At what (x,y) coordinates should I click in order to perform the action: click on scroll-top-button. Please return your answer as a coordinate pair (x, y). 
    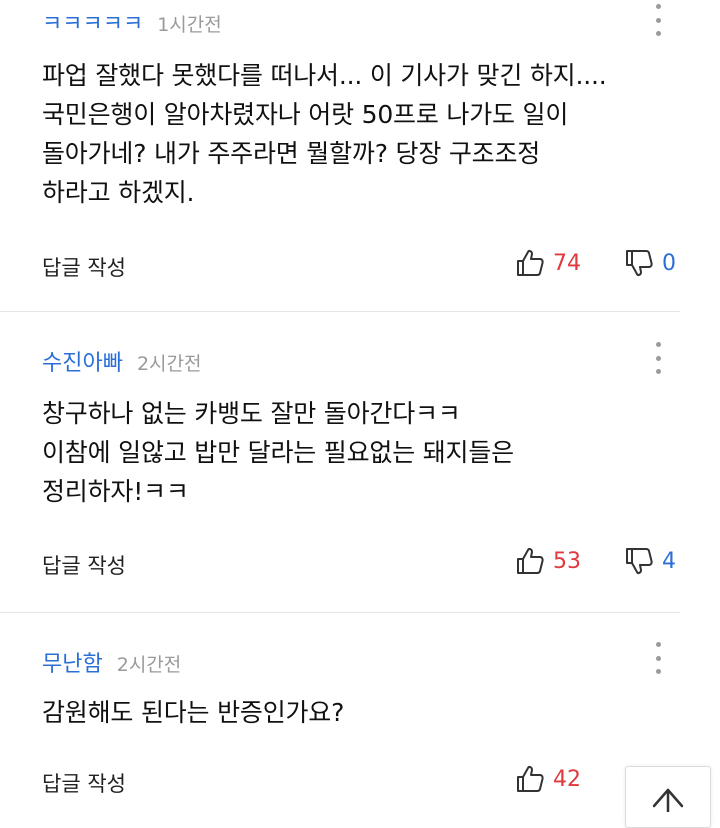
    Looking at the image, I should click on (668, 797).